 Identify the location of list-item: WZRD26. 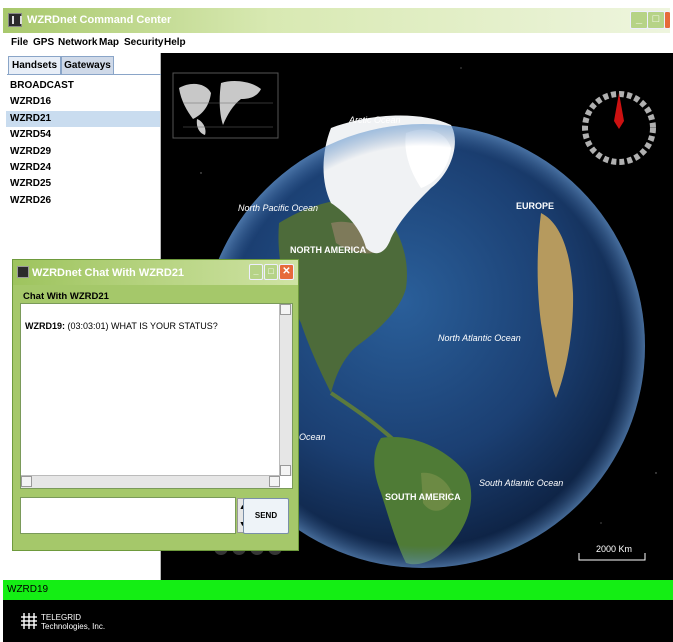
(83, 201).